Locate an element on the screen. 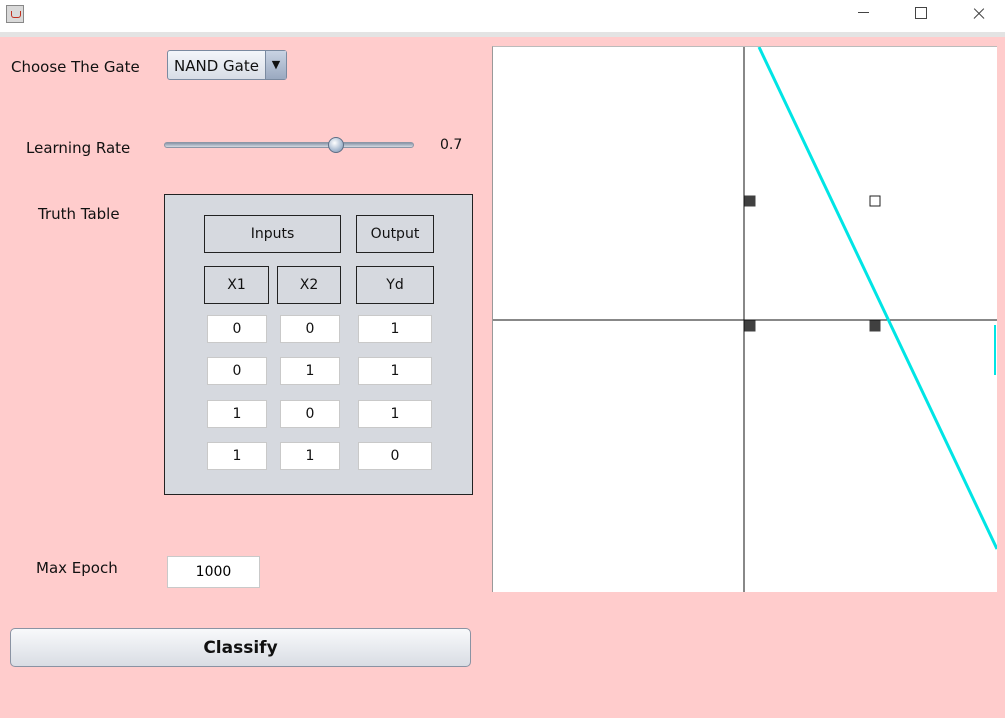 This screenshot has width=1005, height=718. dropdown-arrow-icon: ▼ is located at coordinates (275, 65).